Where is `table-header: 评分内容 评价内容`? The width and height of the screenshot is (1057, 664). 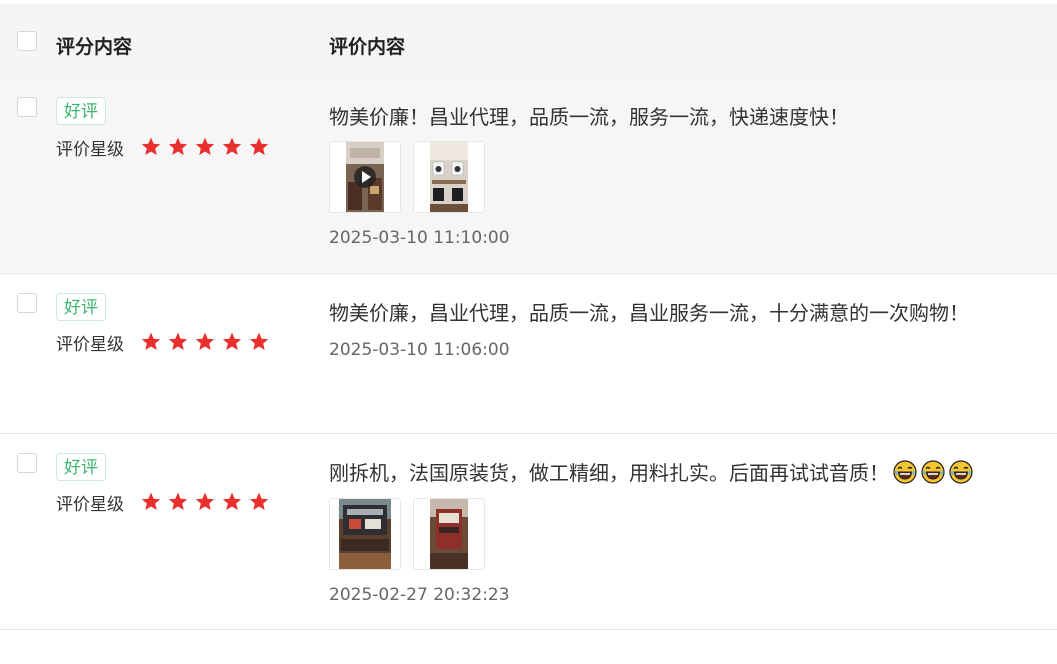
table-header: 评分内容 评价内容 is located at coordinates (528, 42).